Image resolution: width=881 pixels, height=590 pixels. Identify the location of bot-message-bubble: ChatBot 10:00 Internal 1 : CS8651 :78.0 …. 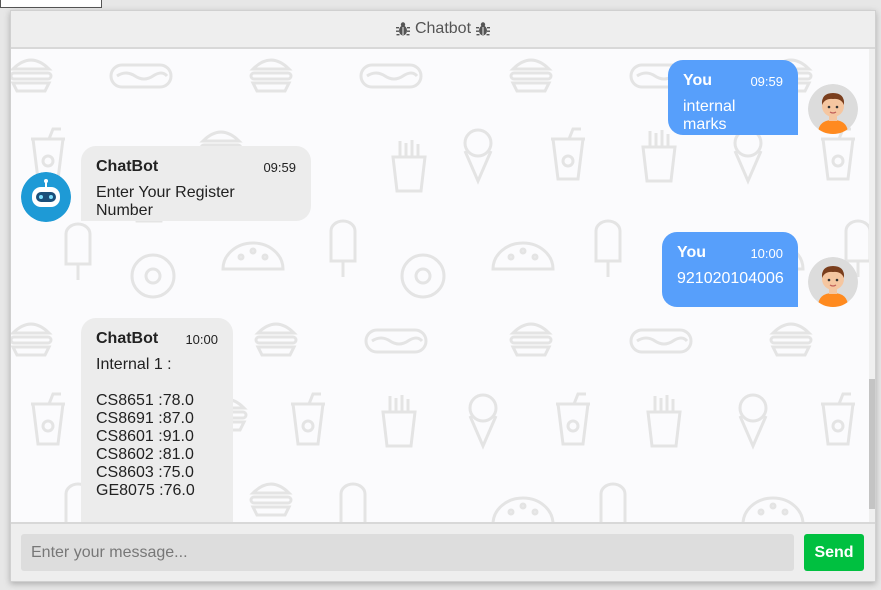
(157, 420).